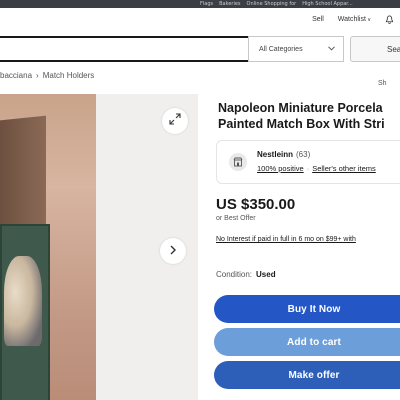 The image size is (400, 400). What do you see at coordinates (307, 375) in the screenshot?
I see `make-offer-button: Make offer` at bounding box center [307, 375].